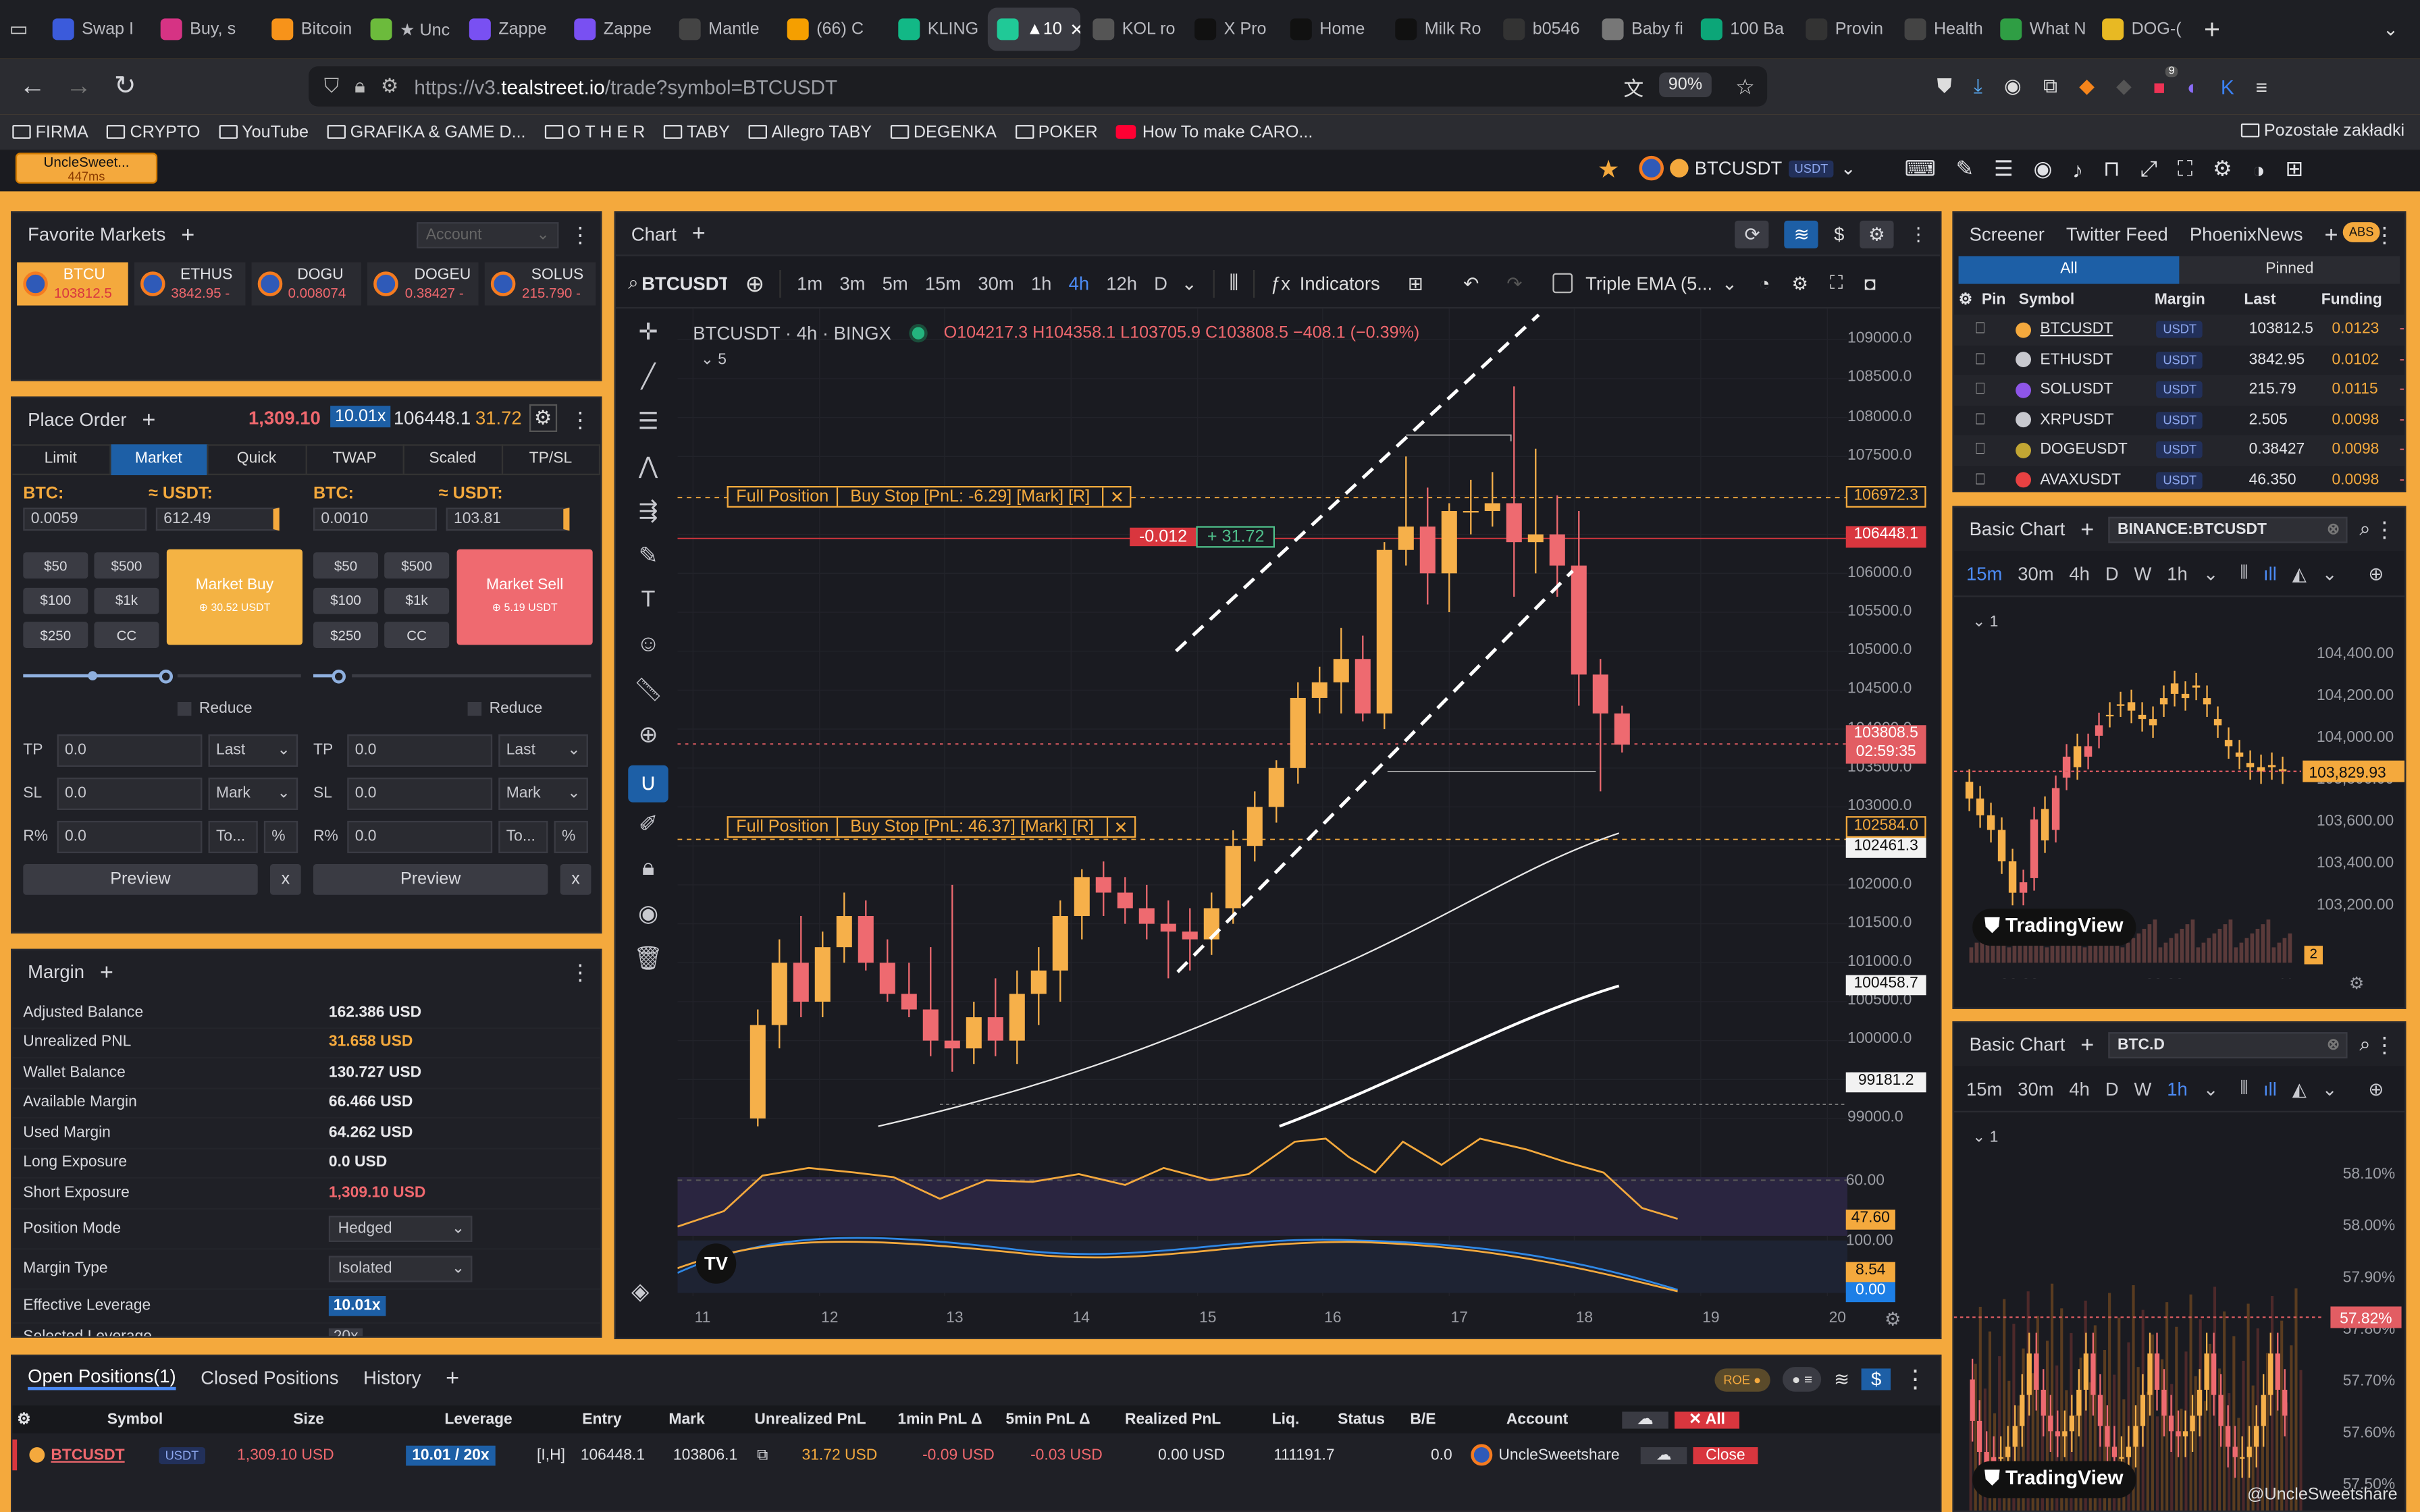 The width and height of the screenshot is (2420, 1512). Describe the element at coordinates (852, 283) in the screenshot. I see `timeframe-button: 3m` at that location.